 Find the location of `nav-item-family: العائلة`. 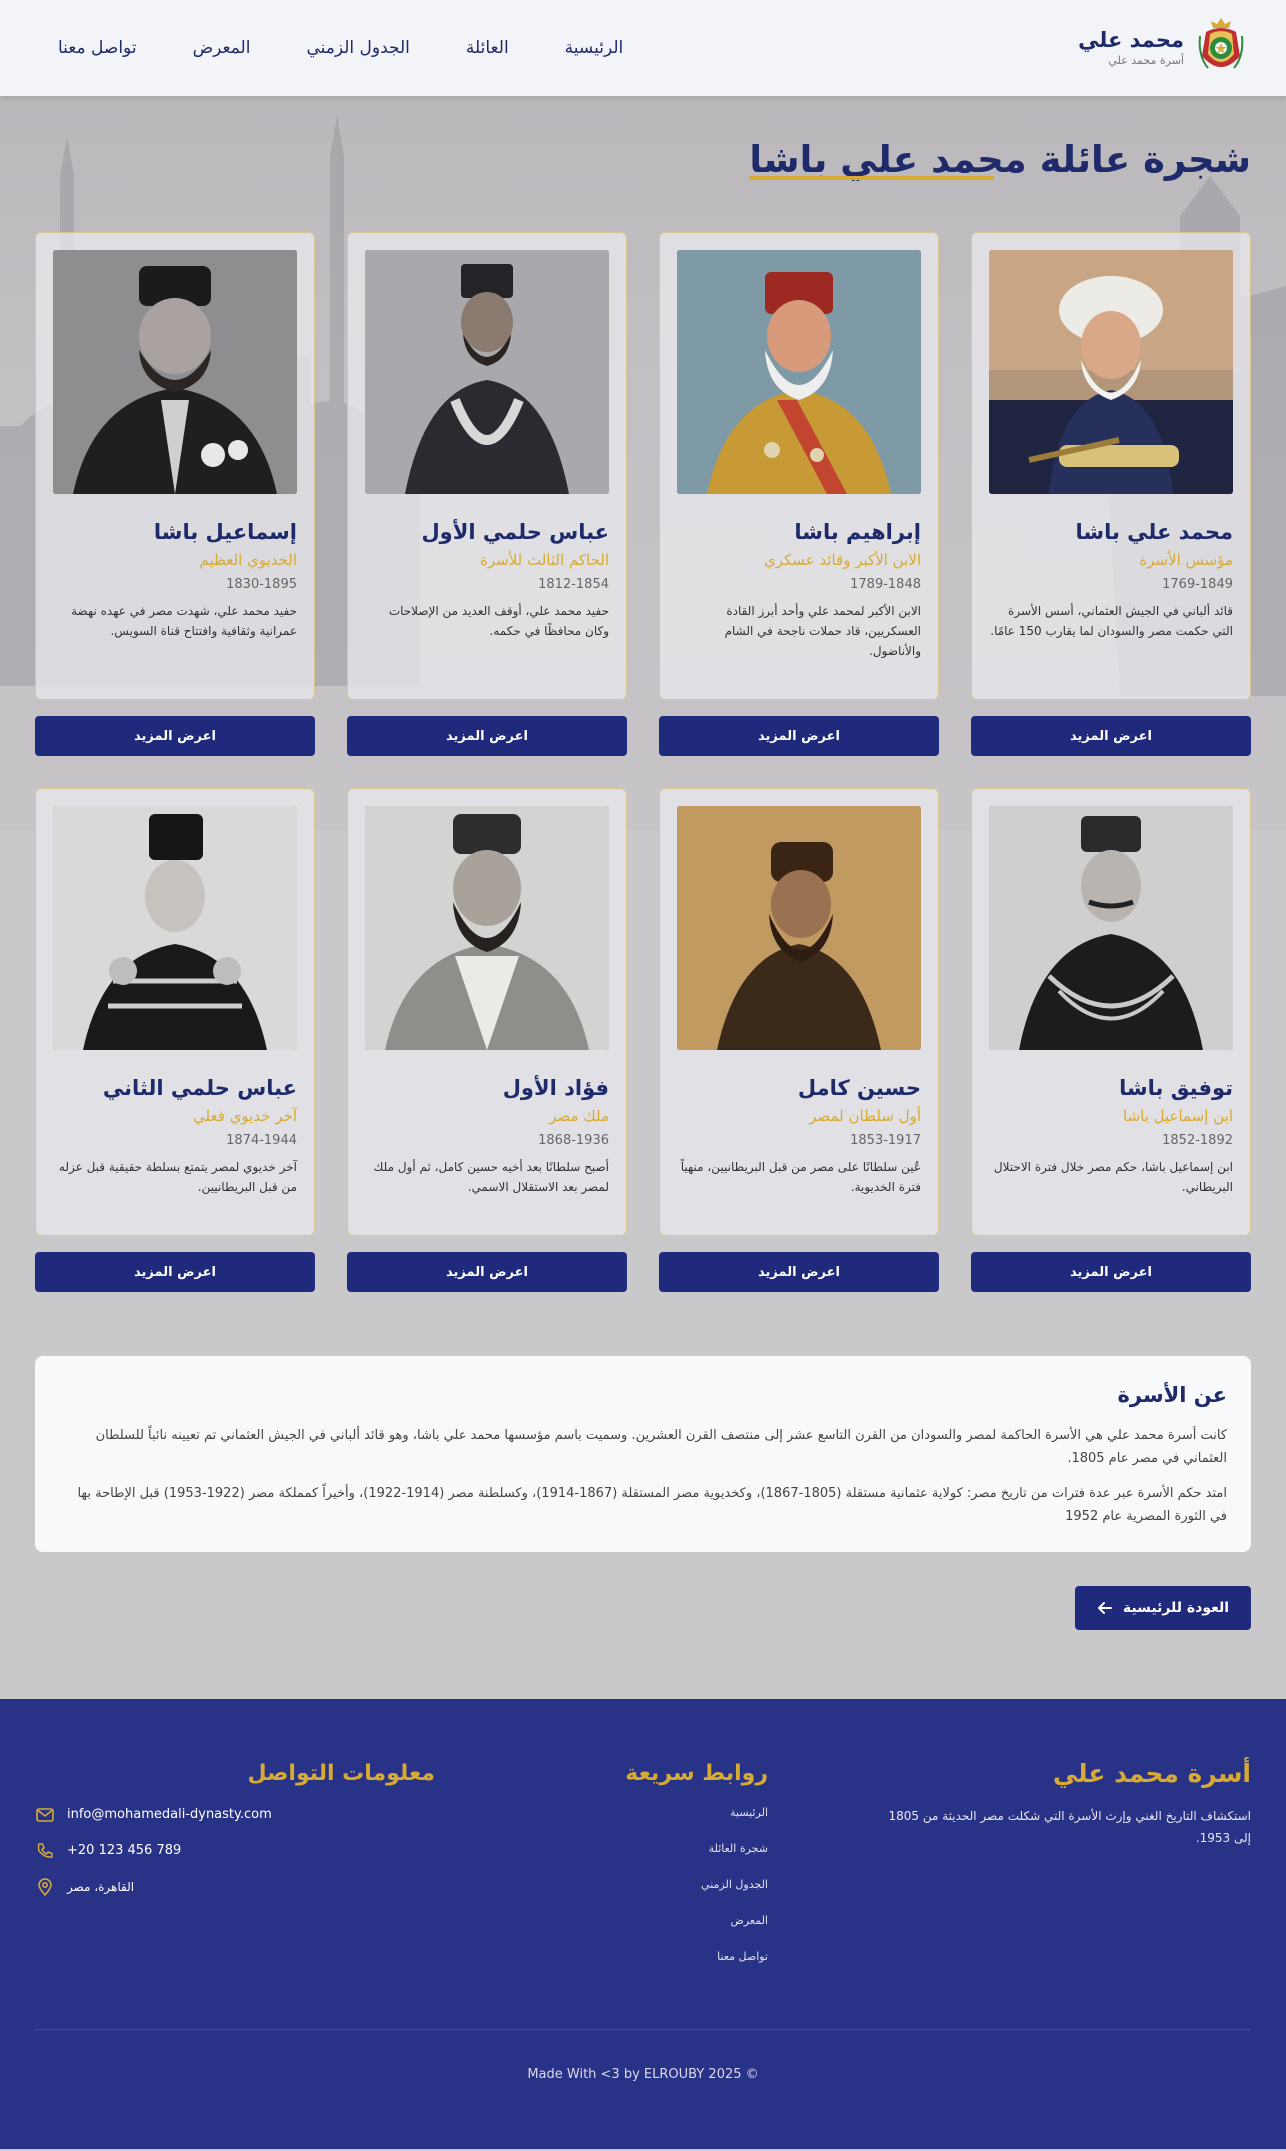

nav-item-family: العائلة is located at coordinates (487, 48).